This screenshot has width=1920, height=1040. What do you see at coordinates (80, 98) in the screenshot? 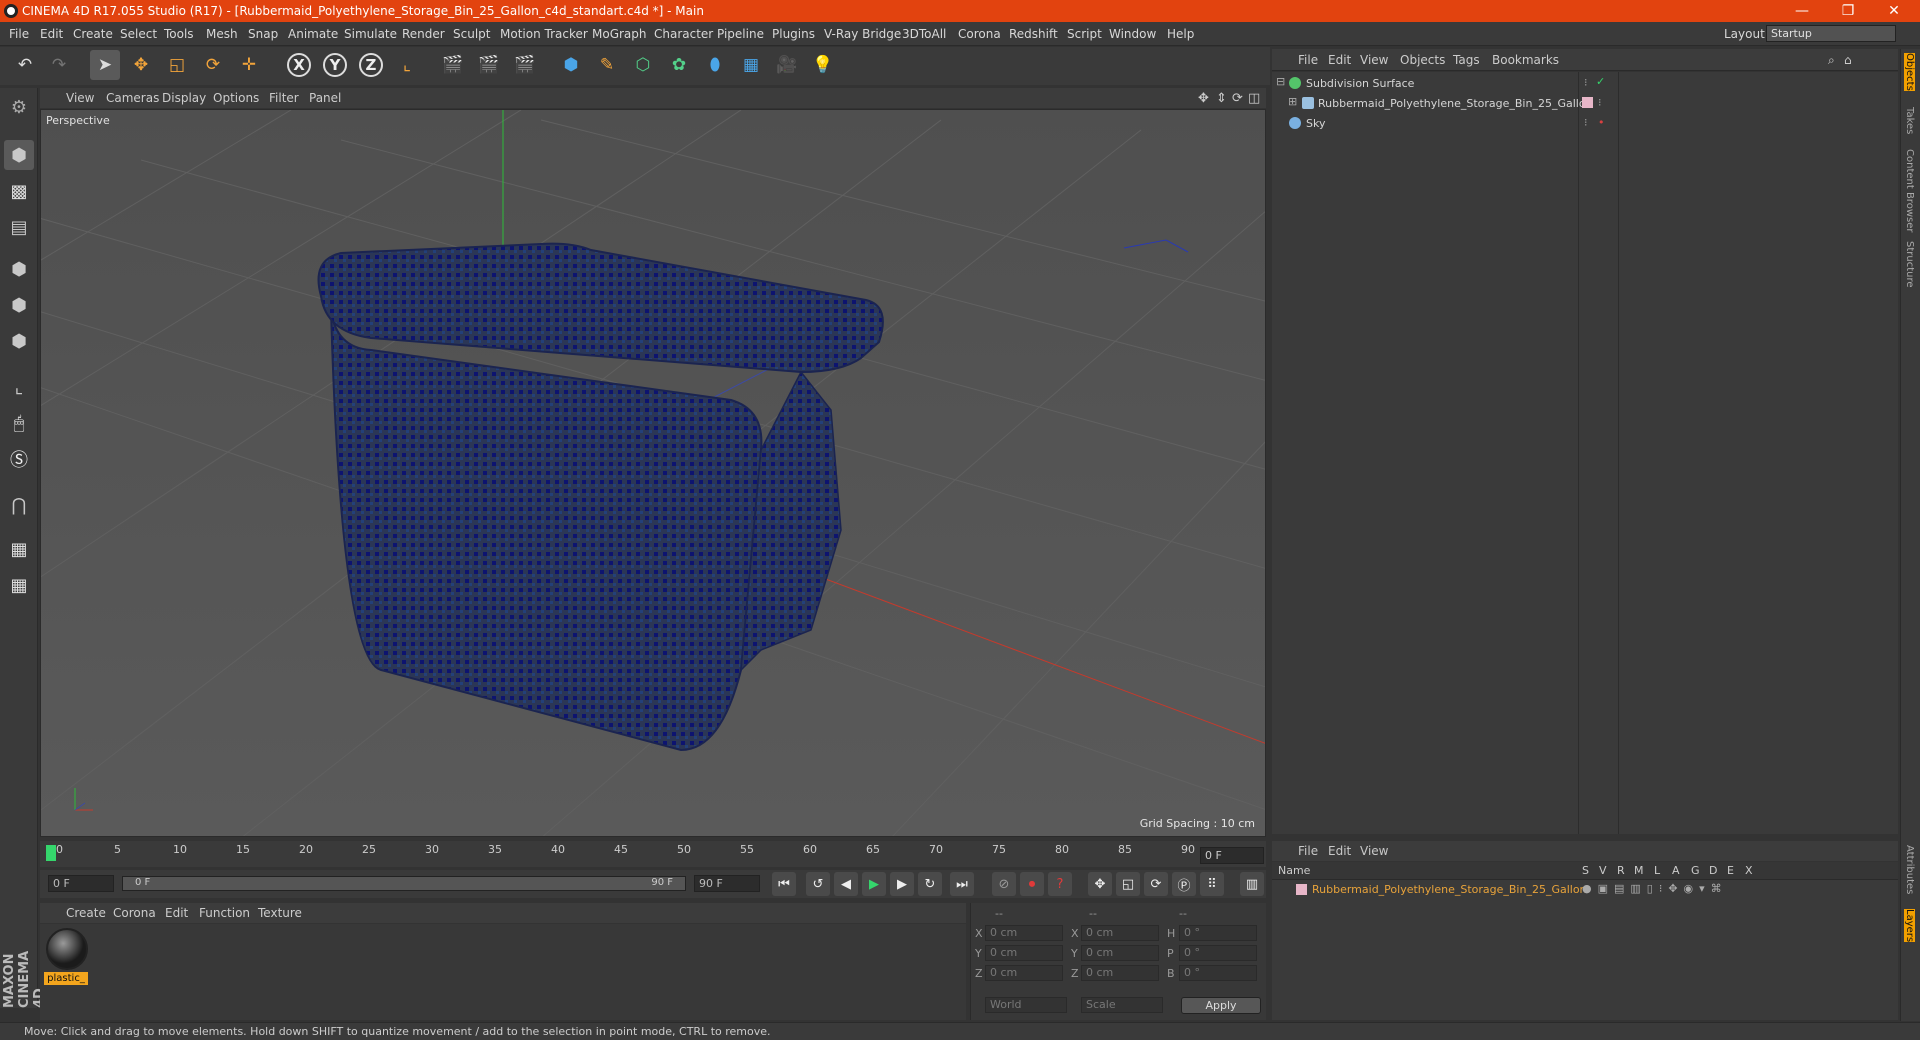
I see `viewport-menu-view: View` at bounding box center [80, 98].